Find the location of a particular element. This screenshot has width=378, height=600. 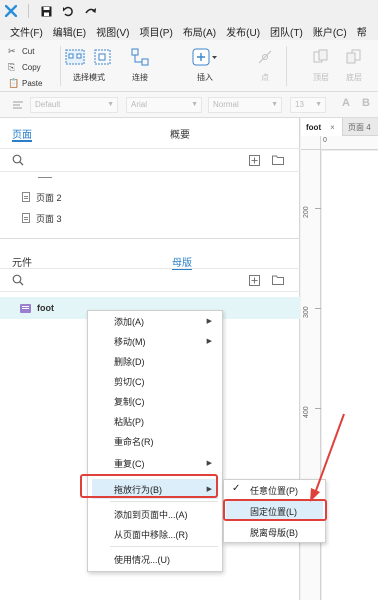

menu-item-remove-from-pages: 从页面中移除...(R) is located at coordinates (151, 534).